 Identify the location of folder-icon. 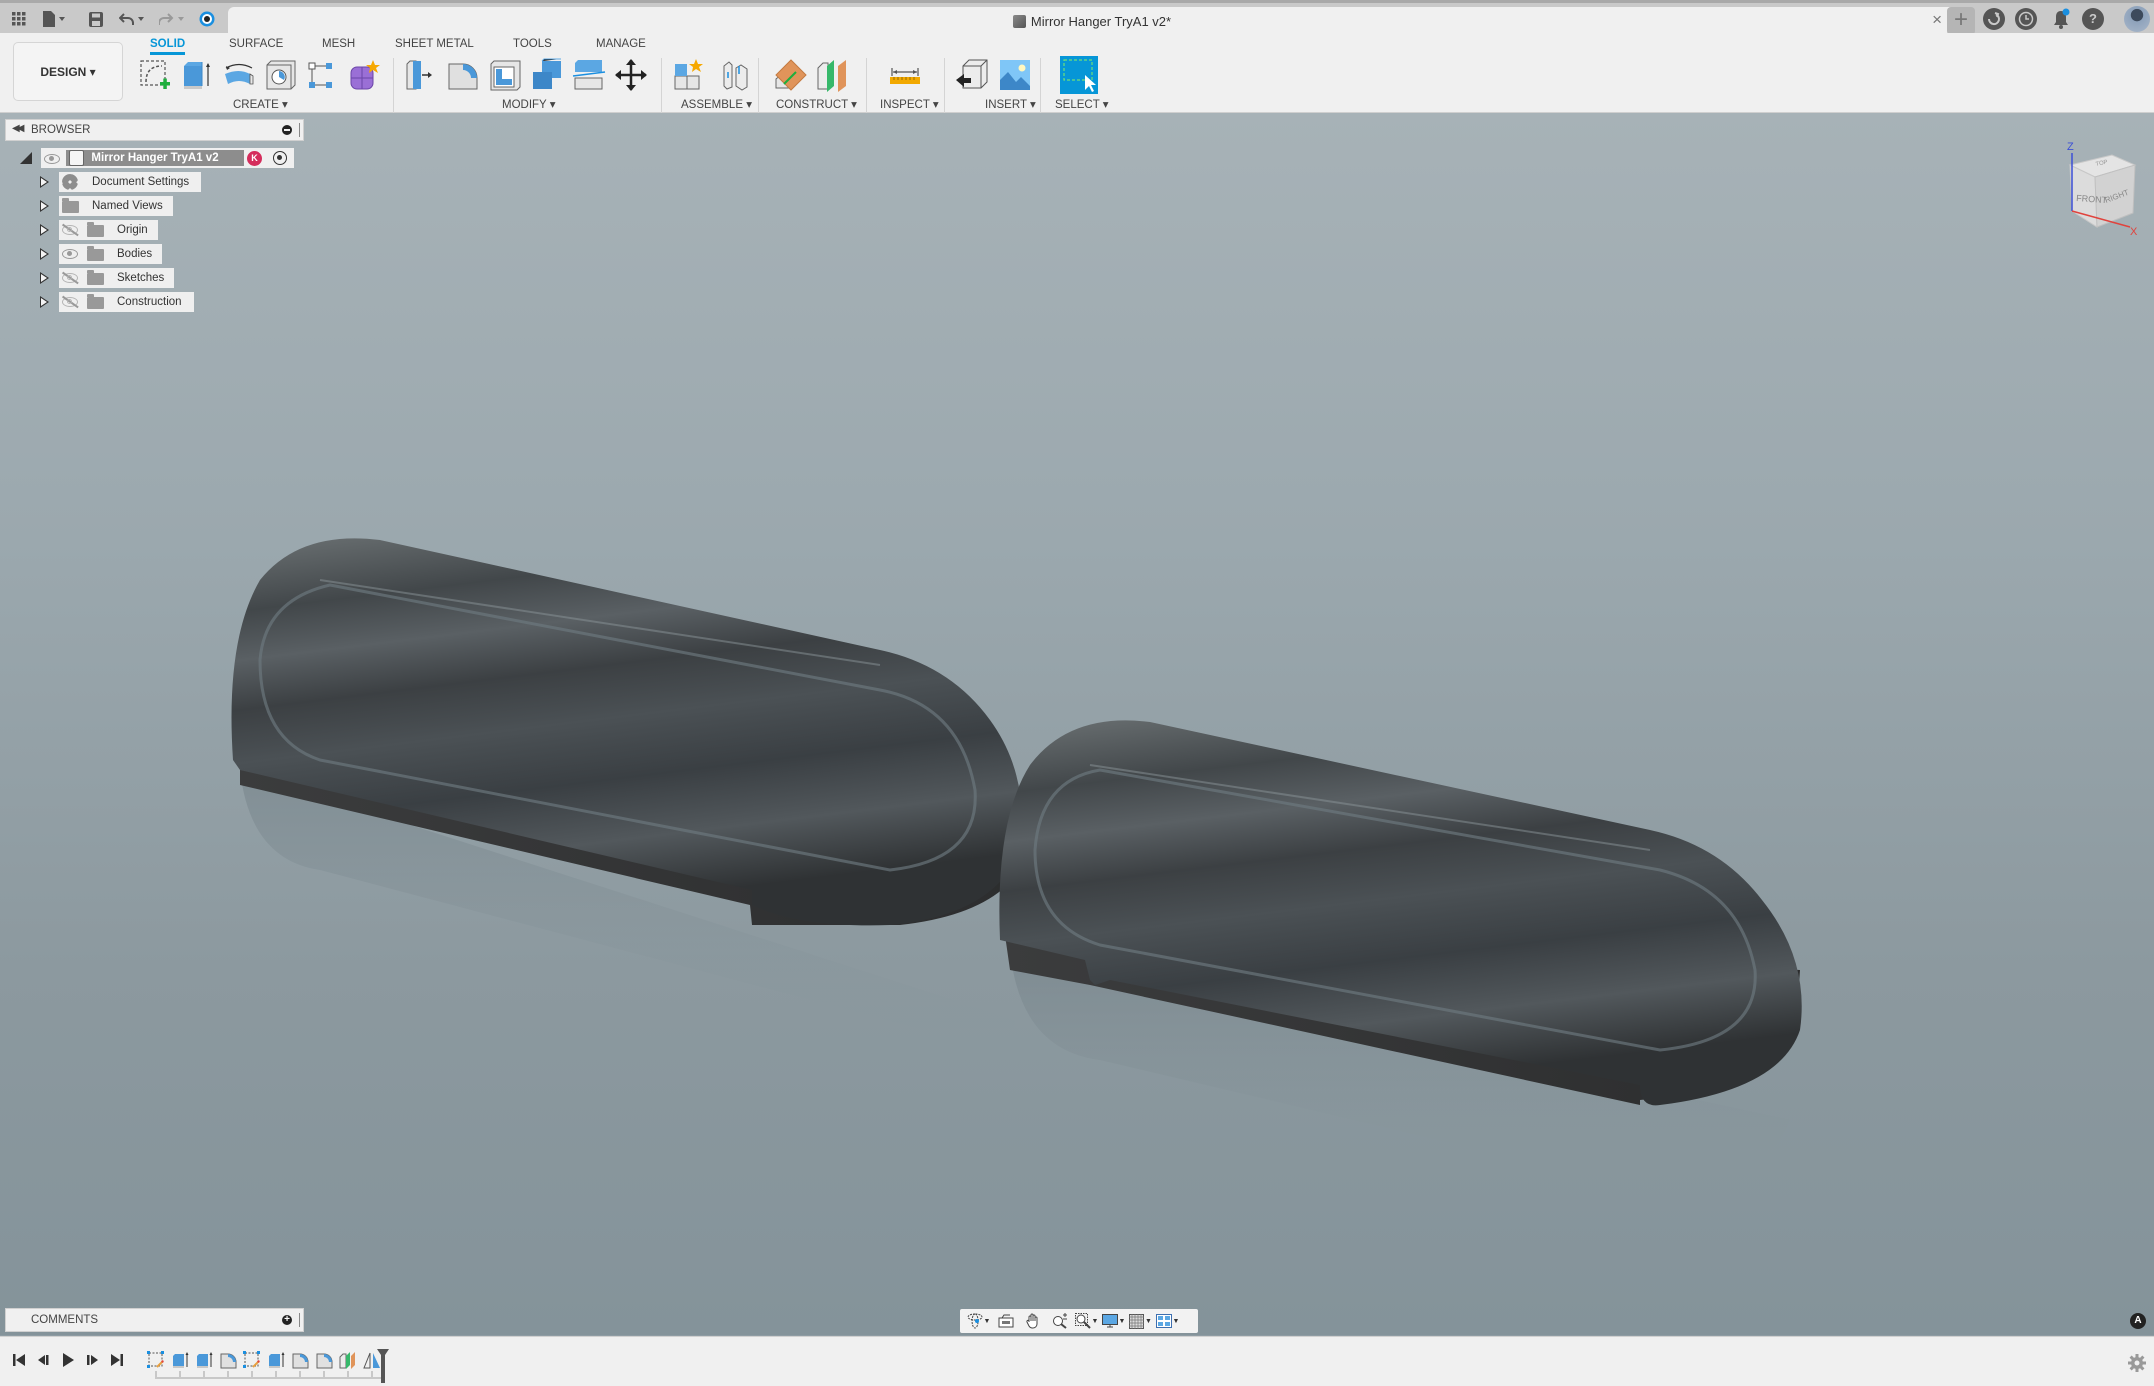
(95, 301).